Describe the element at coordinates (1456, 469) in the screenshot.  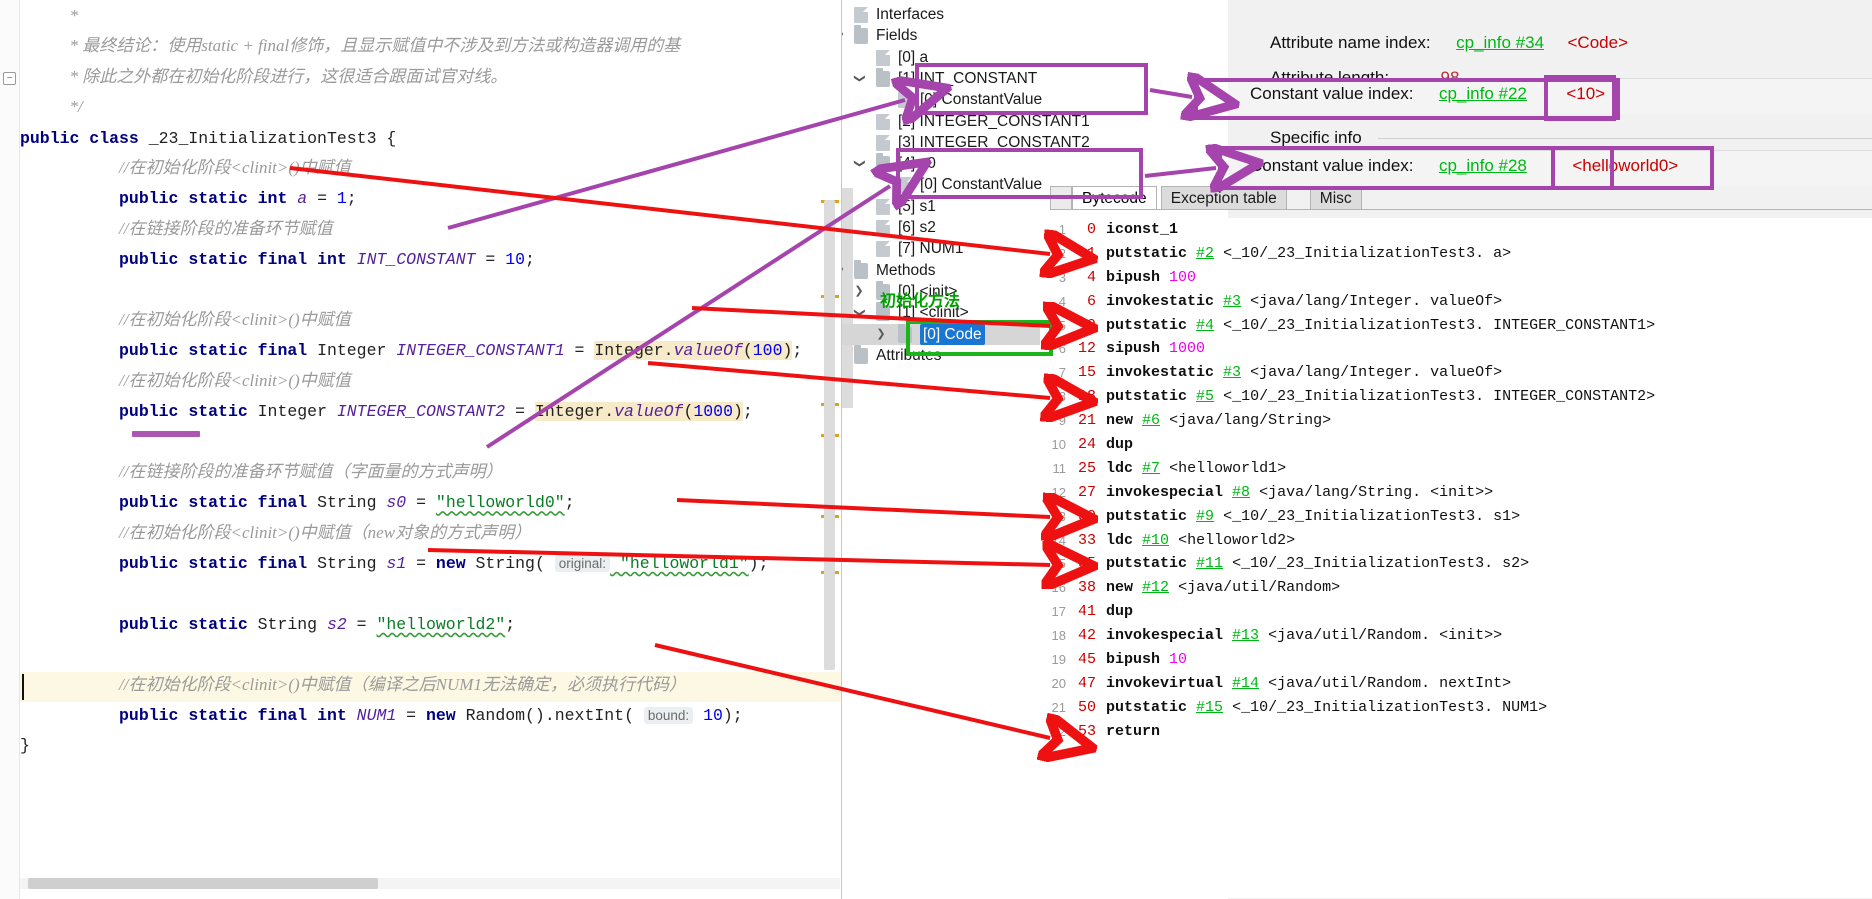
I see `bytecode-row: 11 25 ldc #7 <helloworld1>` at that location.